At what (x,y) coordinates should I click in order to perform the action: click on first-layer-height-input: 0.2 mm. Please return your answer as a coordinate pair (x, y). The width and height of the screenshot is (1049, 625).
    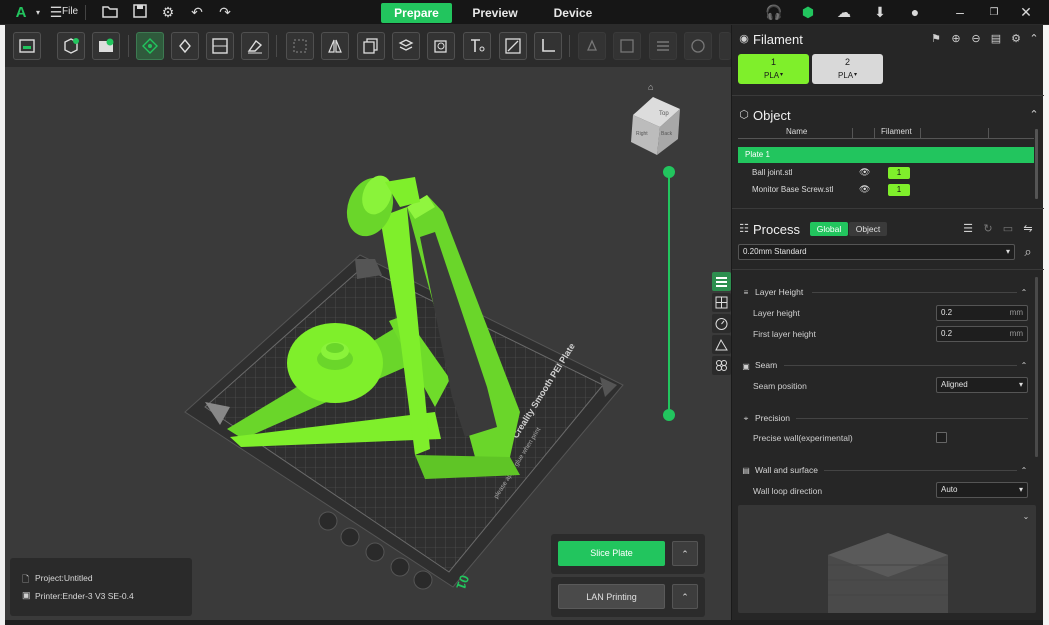
    Looking at the image, I should click on (982, 334).